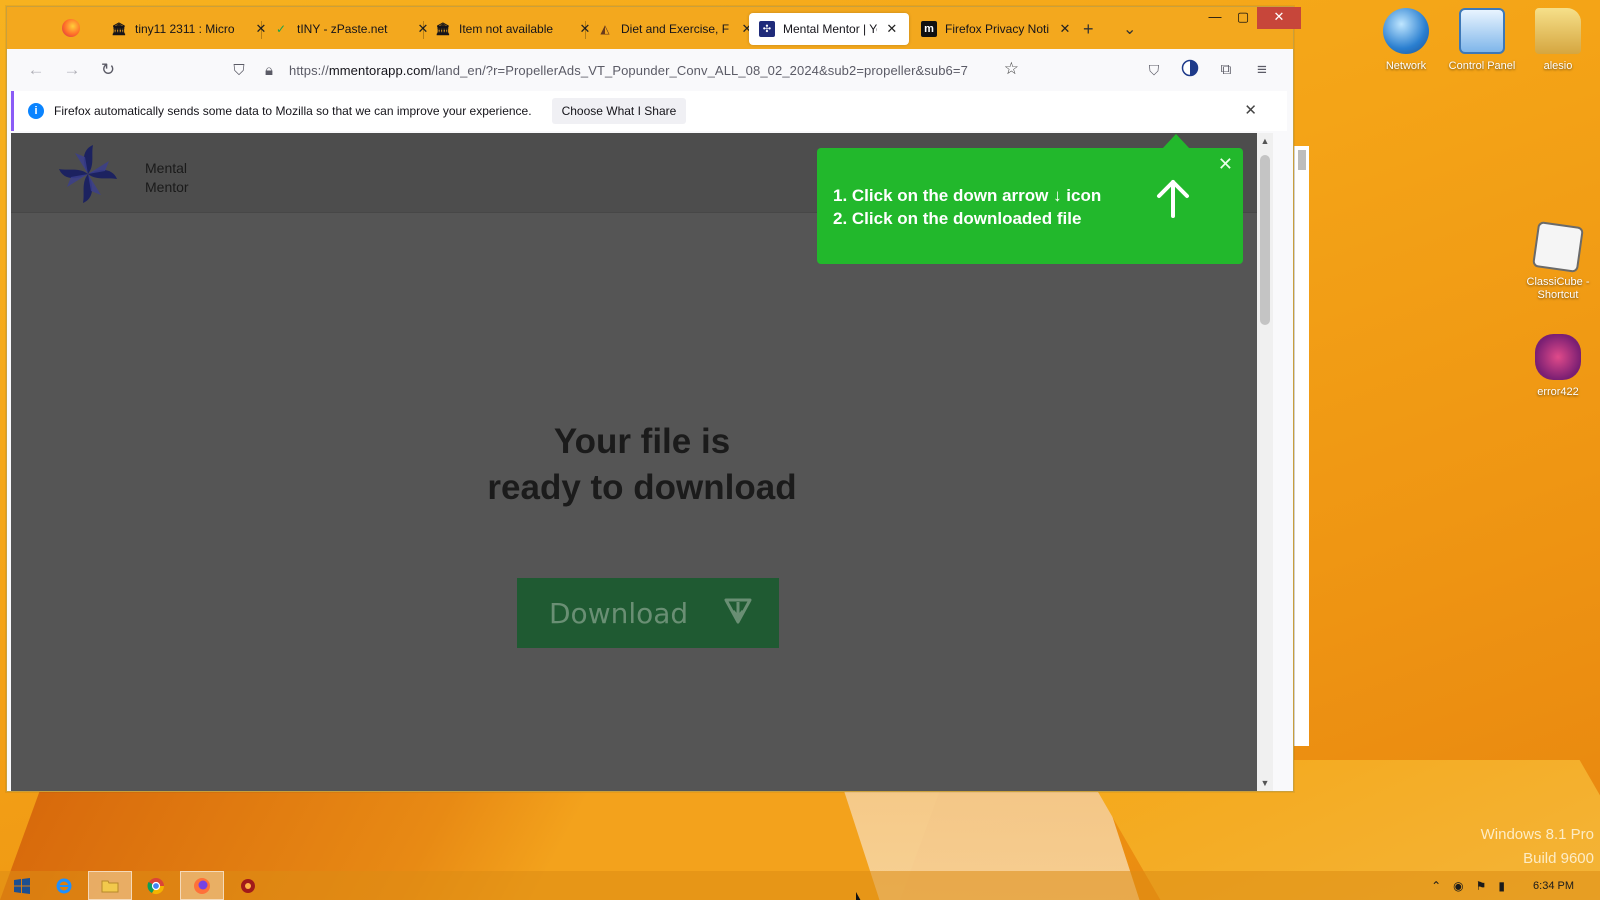  I want to click on maximize-button: ▢, so click(1243, 18).